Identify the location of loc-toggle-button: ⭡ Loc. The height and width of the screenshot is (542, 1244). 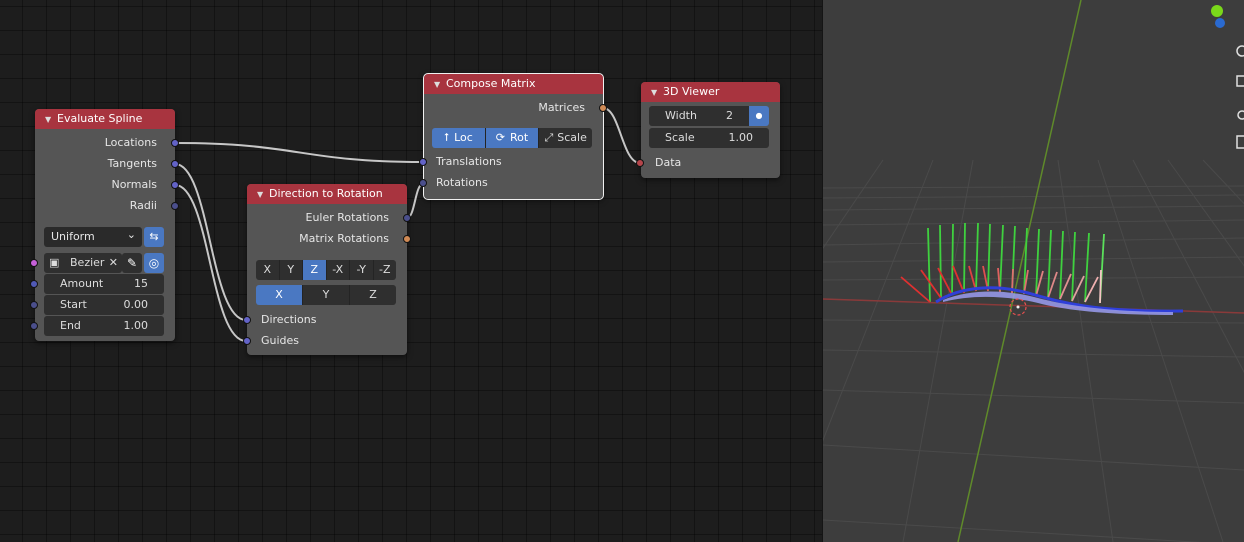
(459, 138).